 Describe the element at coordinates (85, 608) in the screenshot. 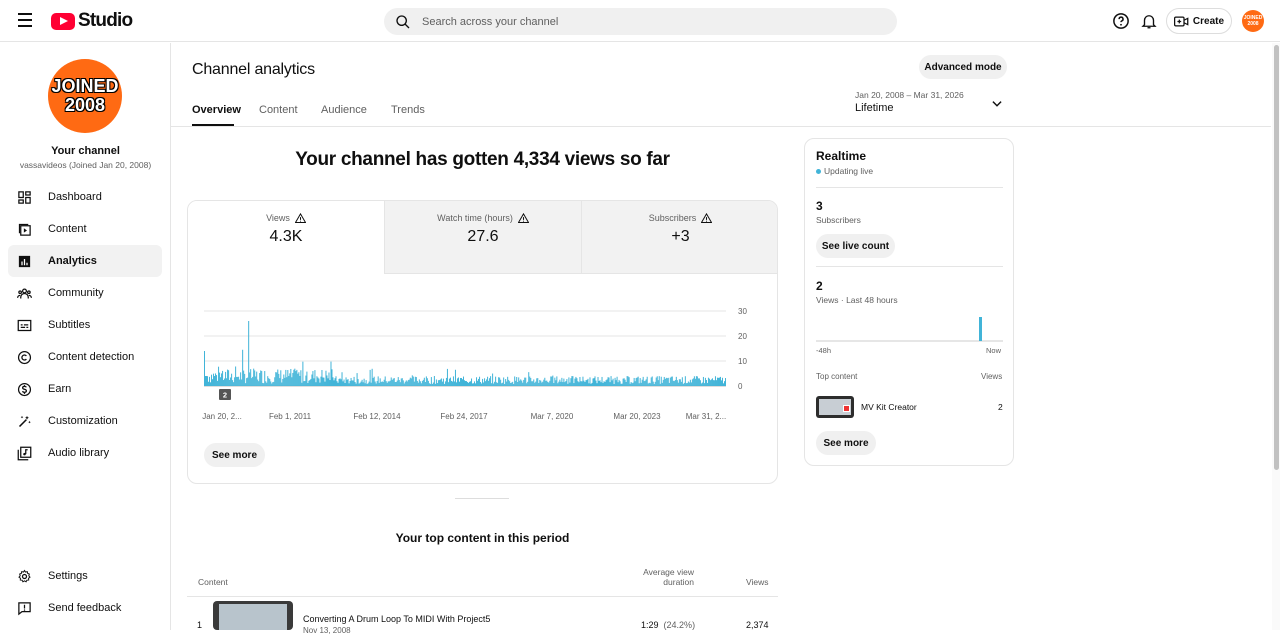

I see `sidebar-item-send-feedback: Send feedback` at that location.